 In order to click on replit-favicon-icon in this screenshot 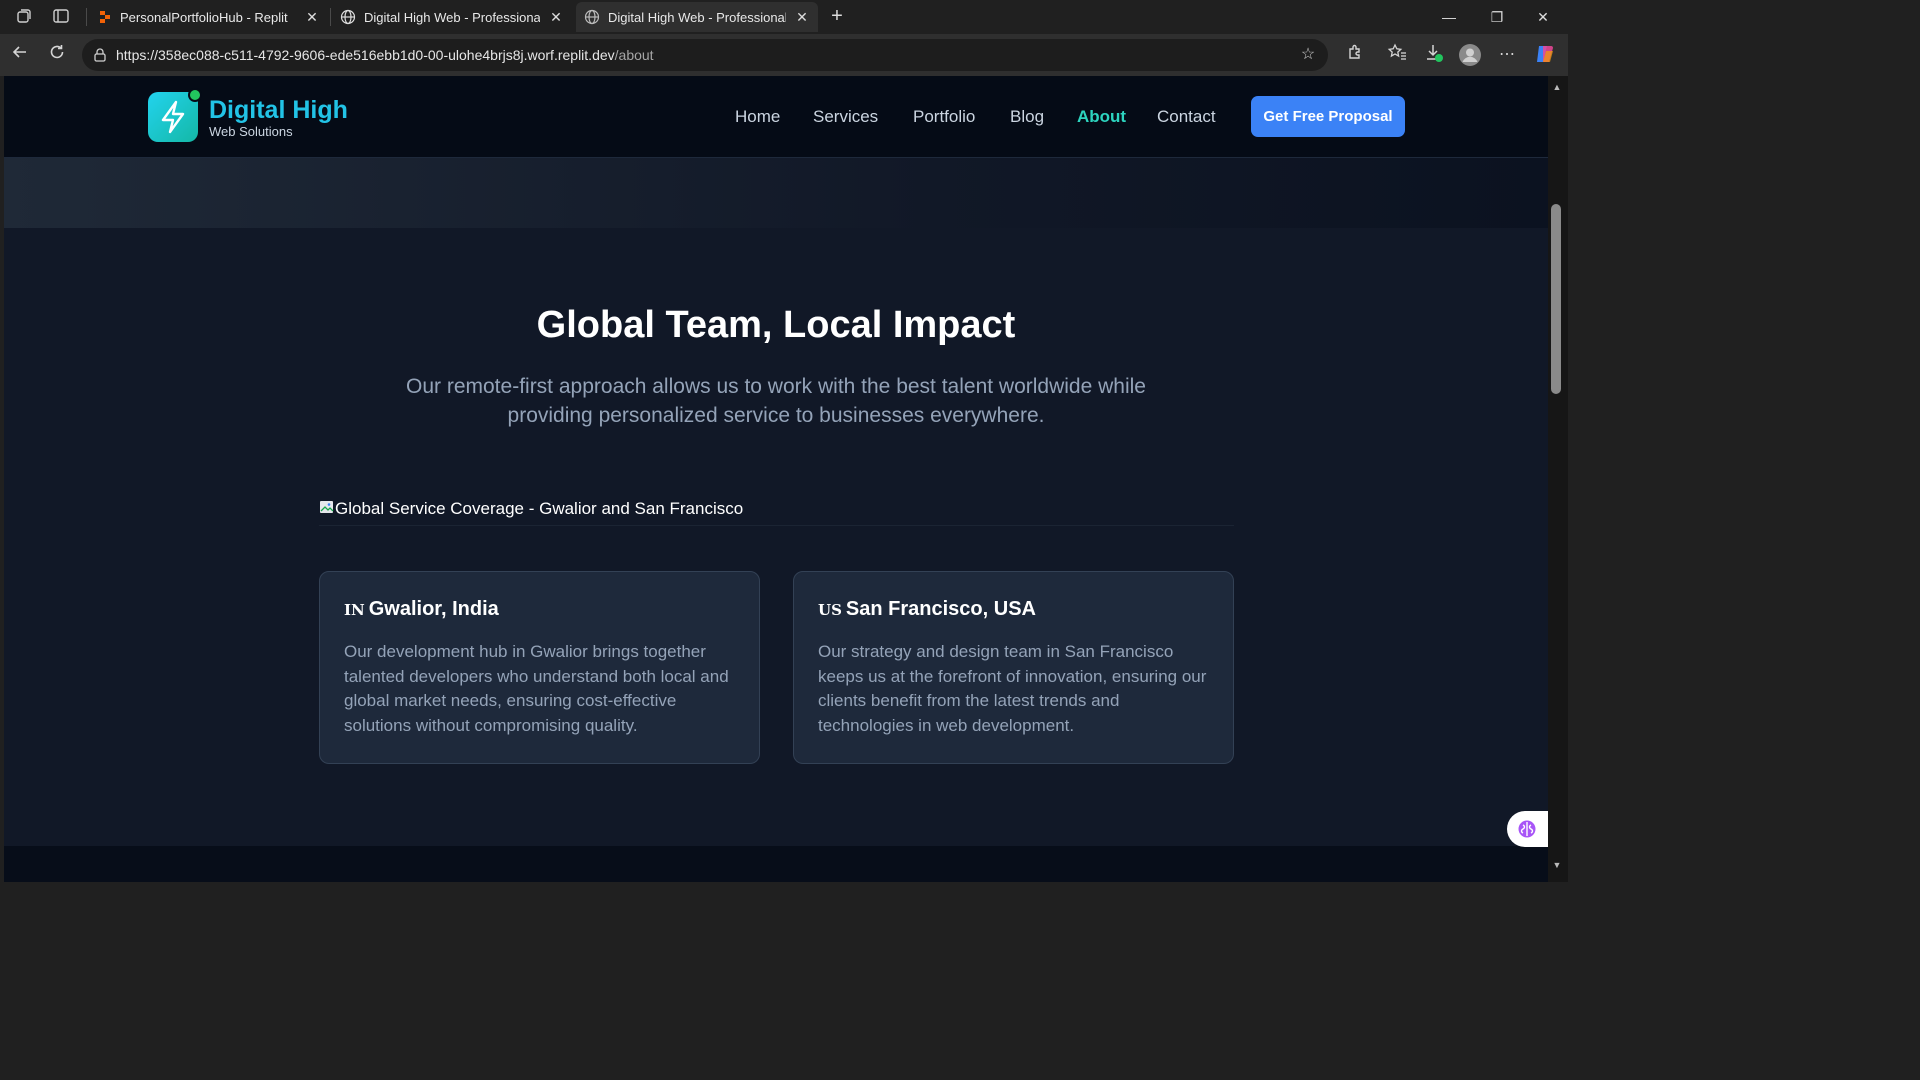, I will do `click(105, 17)`.